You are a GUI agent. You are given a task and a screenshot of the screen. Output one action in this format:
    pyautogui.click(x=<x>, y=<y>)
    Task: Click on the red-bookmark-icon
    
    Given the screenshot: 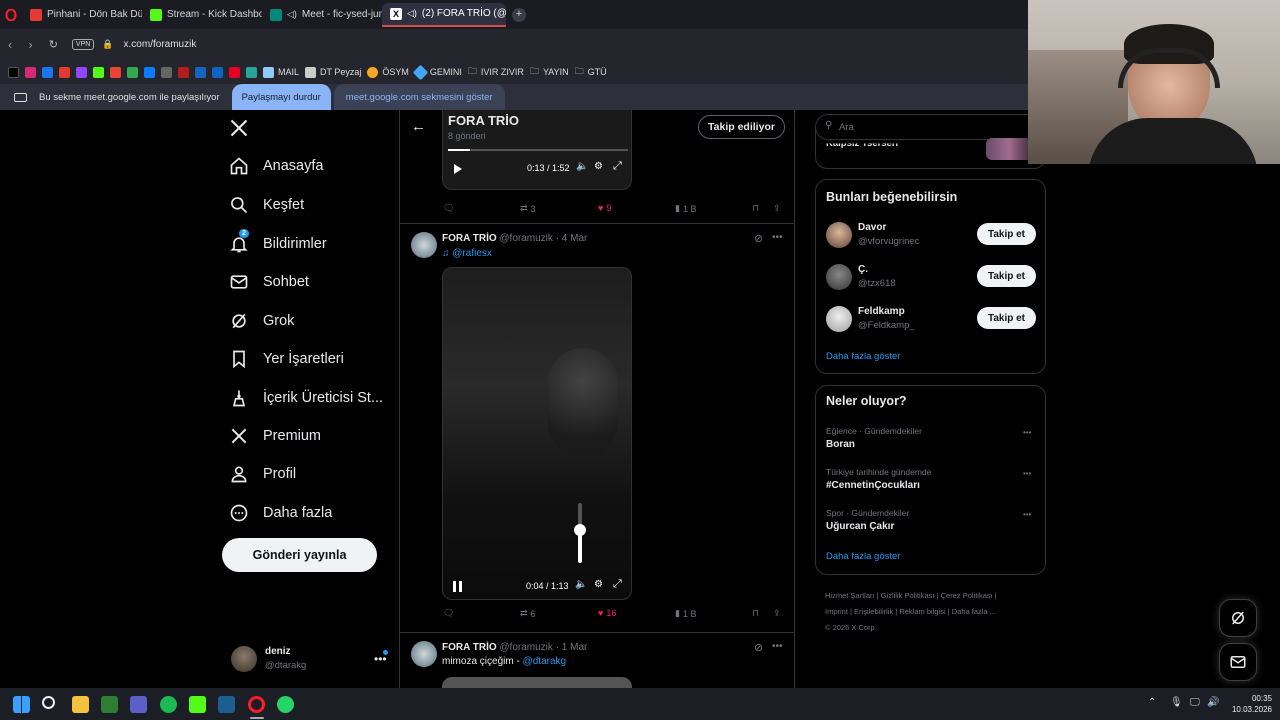 What is the action you would take?
    pyautogui.click(x=183, y=72)
    